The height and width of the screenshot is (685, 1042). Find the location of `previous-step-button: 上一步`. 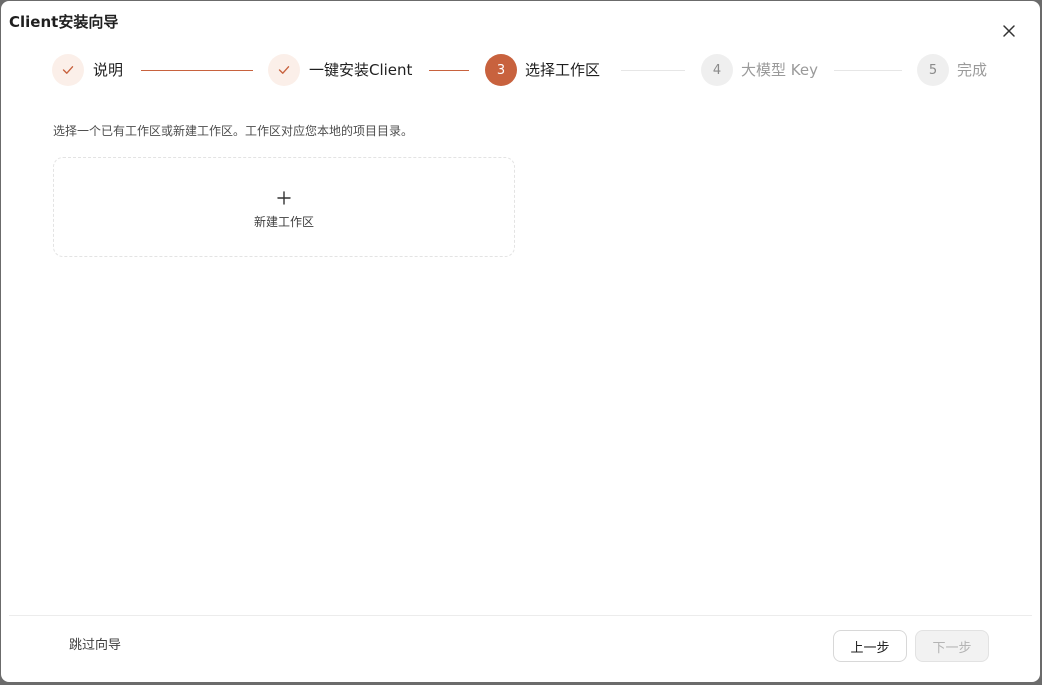

previous-step-button: 上一步 is located at coordinates (870, 646).